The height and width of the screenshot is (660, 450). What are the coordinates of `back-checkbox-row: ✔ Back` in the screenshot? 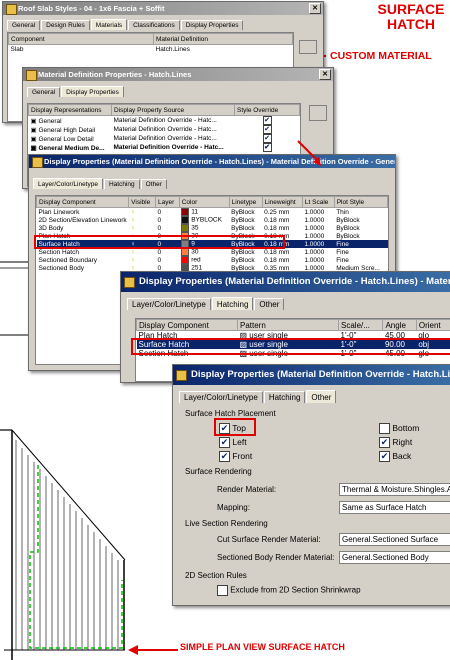 It's located at (395, 457).